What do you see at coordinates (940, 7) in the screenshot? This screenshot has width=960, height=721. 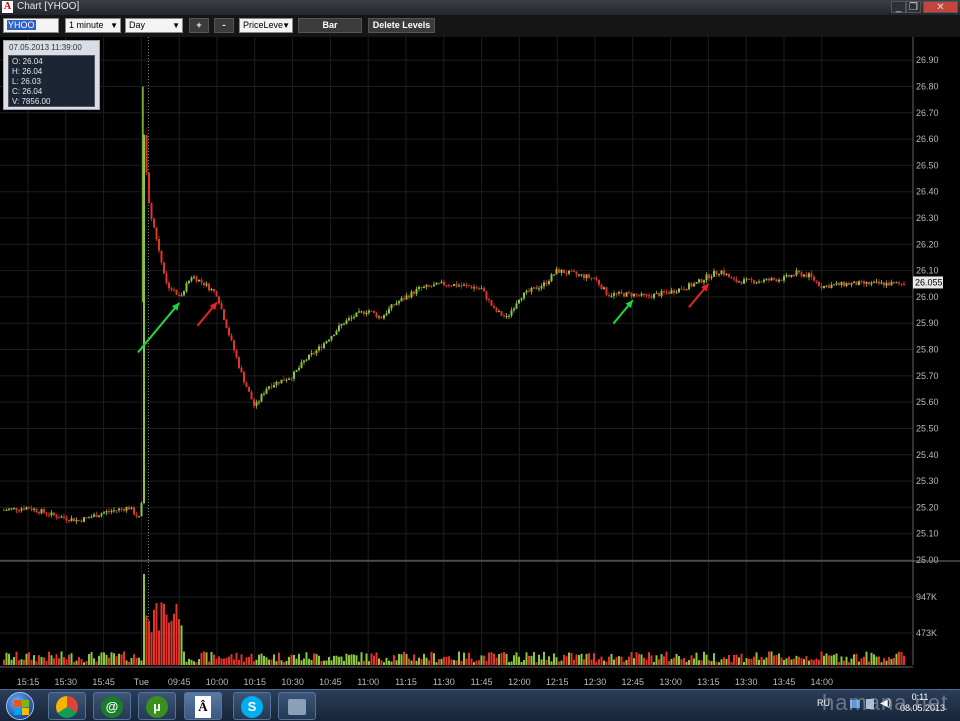 I see `close-button: ✕` at bounding box center [940, 7].